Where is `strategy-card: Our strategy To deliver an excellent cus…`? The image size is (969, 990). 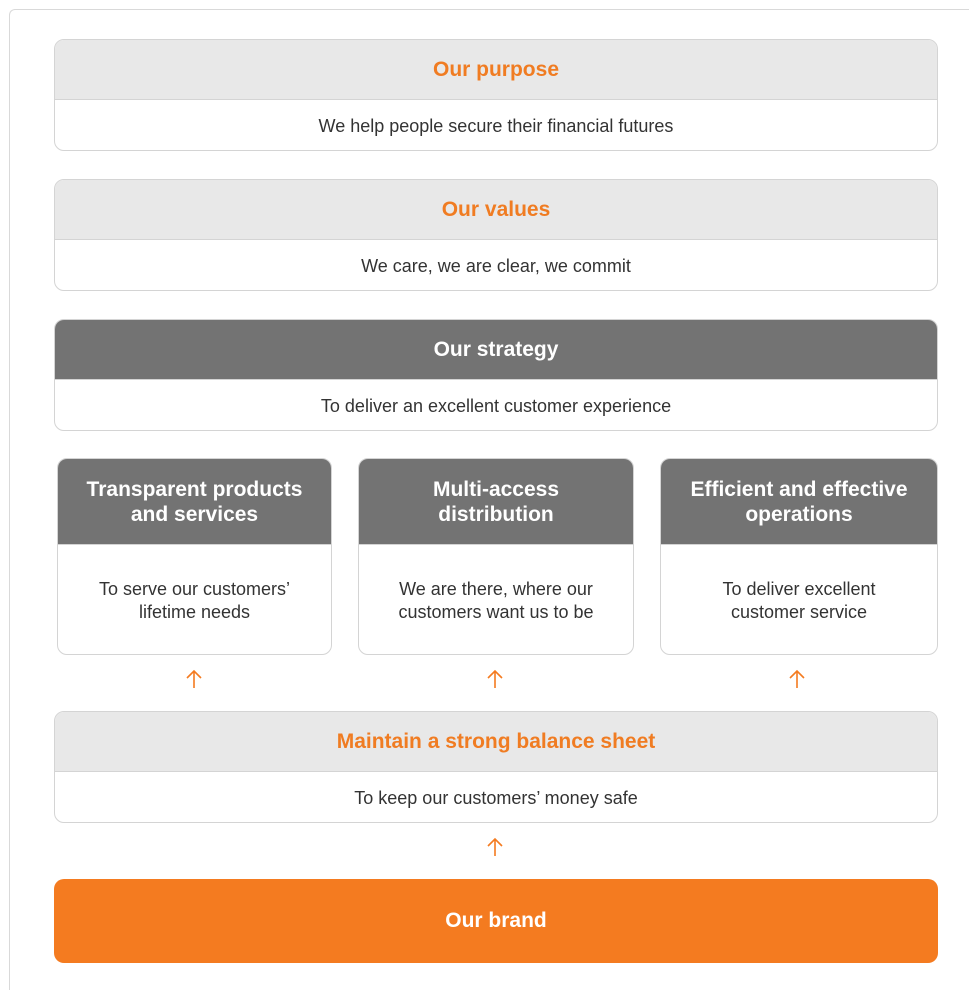
strategy-card: Our strategy To deliver an excellent cus… is located at coordinates (496, 375).